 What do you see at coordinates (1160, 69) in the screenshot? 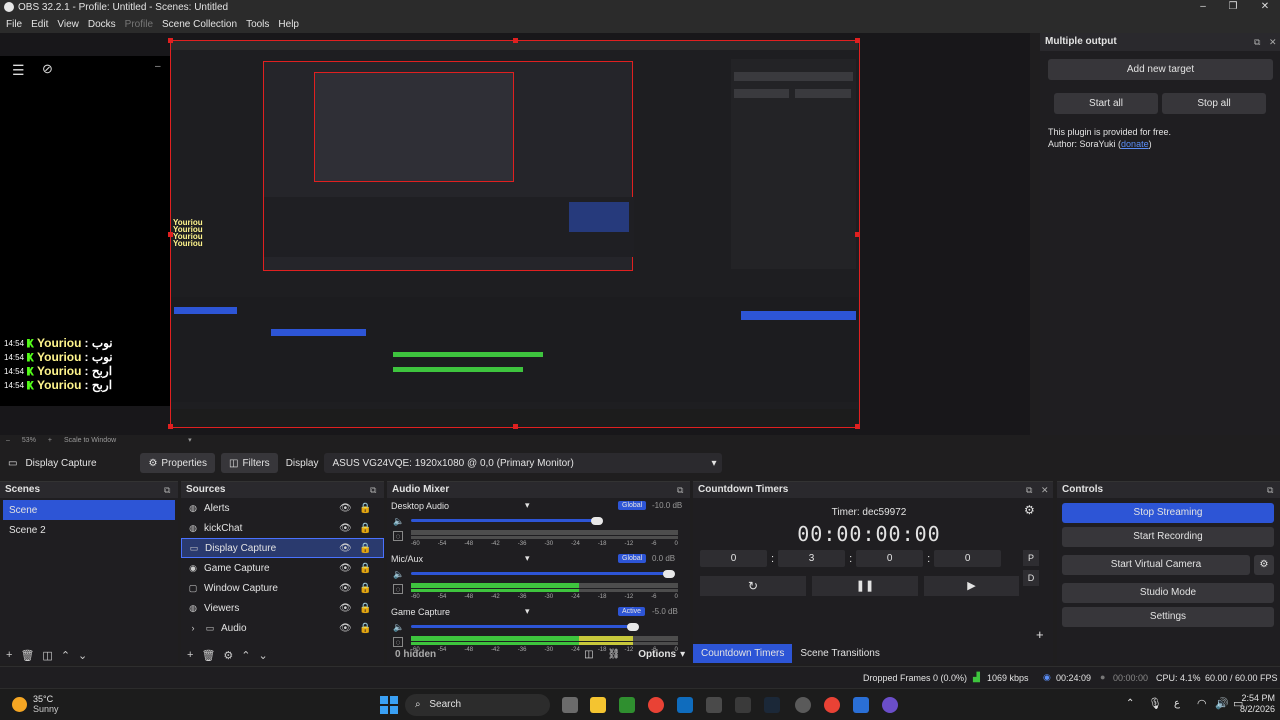
I see `add-new-target-button: Add new target` at bounding box center [1160, 69].